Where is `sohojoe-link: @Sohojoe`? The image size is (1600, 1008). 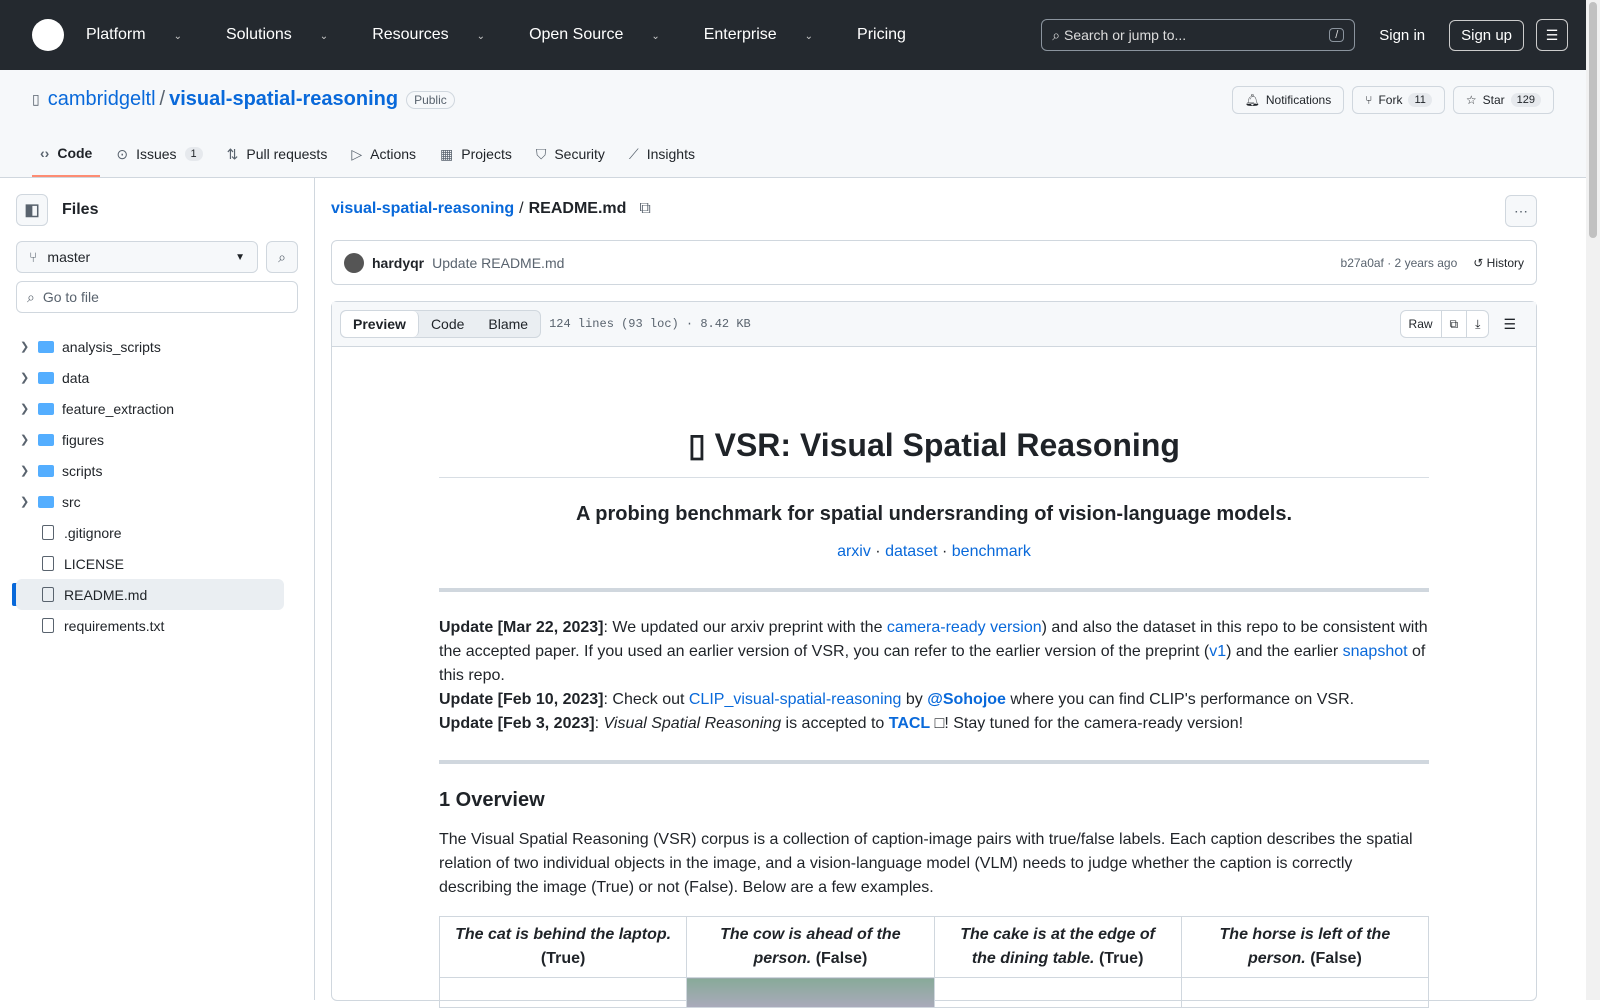 sohojoe-link: @Sohojoe is located at coordinates (966, 699).